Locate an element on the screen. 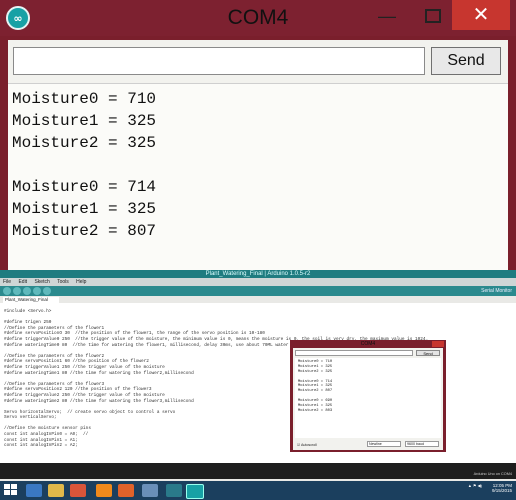  vlc-icon is located at coordinates (104, 490).